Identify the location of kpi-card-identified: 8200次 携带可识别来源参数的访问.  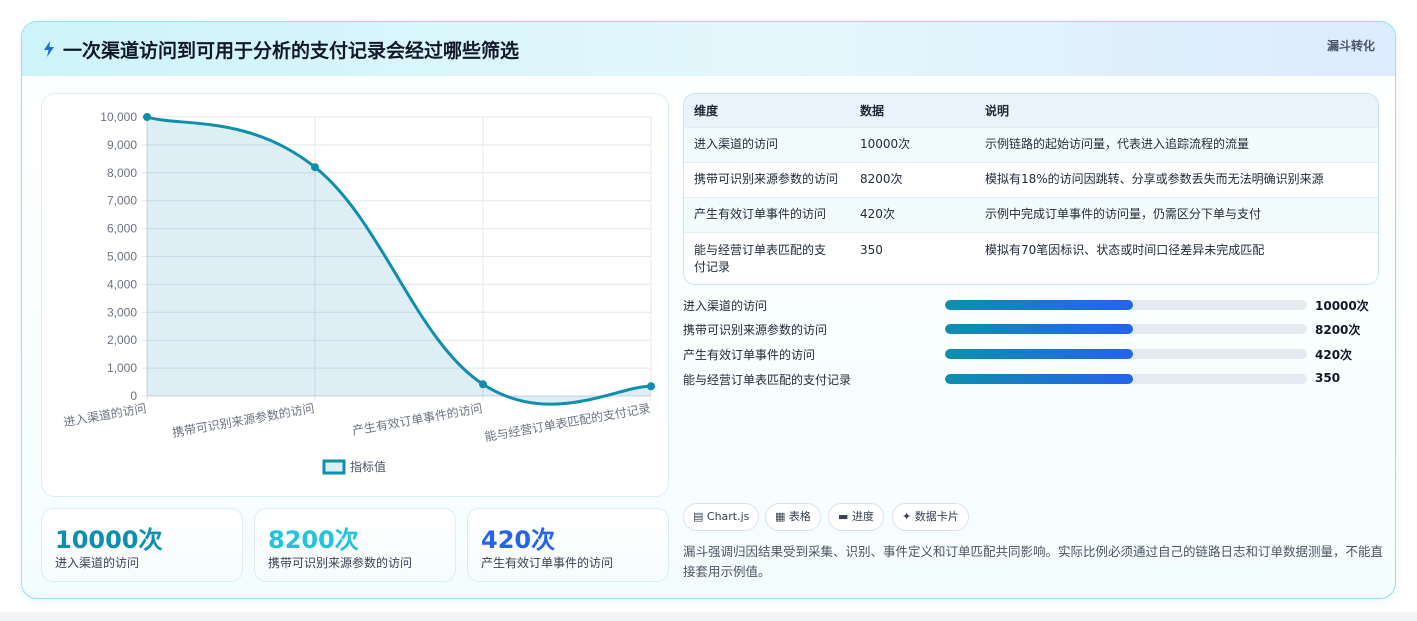
(355, 545).